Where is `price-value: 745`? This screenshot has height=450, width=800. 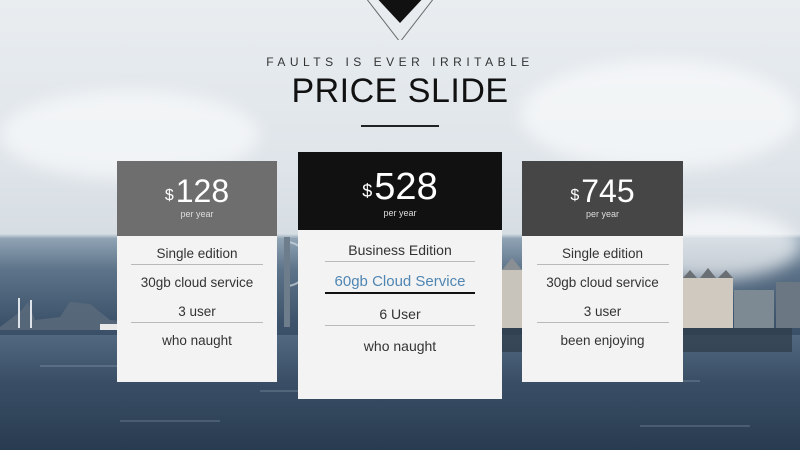 price-value: 745 is located at coordinates (608, 191).